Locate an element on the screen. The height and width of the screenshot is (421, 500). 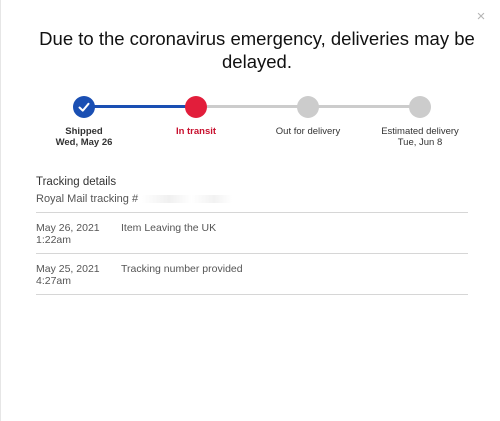
event-date: May 26, 2021 is located at coordinates (68, 228).